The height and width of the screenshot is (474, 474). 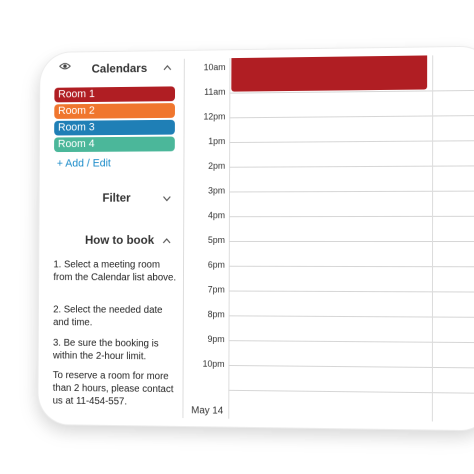 I want to click on time-label: 7pm, so click(x=216, y=289).